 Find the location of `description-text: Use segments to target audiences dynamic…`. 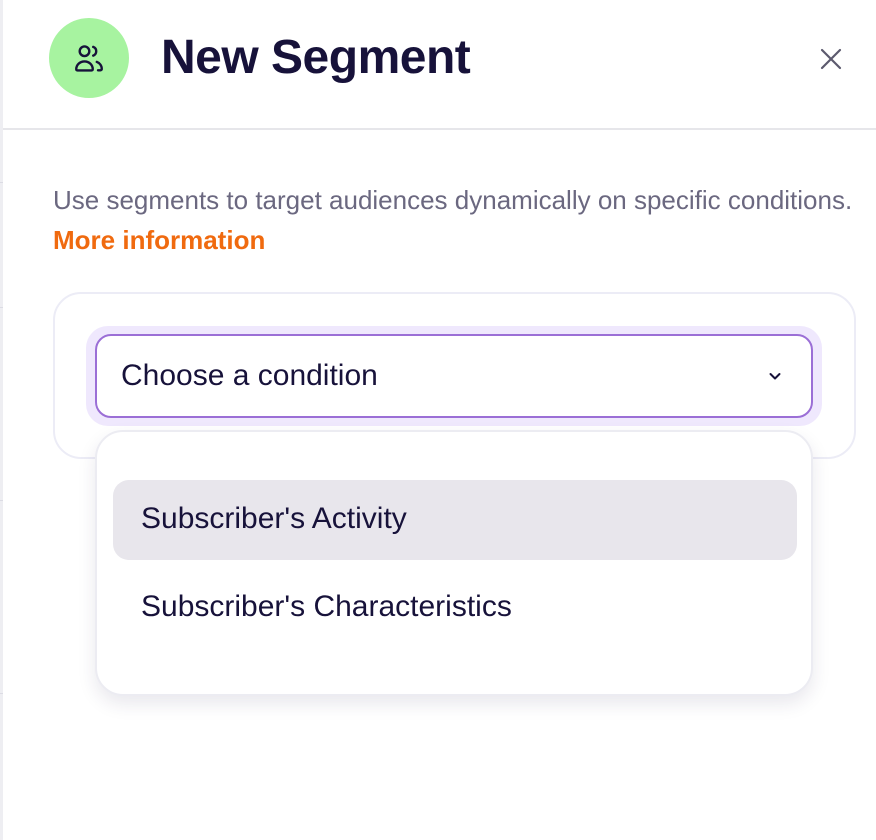

description-text: Use segments to target audiences dynamic… is located at coordinates (453, 200).